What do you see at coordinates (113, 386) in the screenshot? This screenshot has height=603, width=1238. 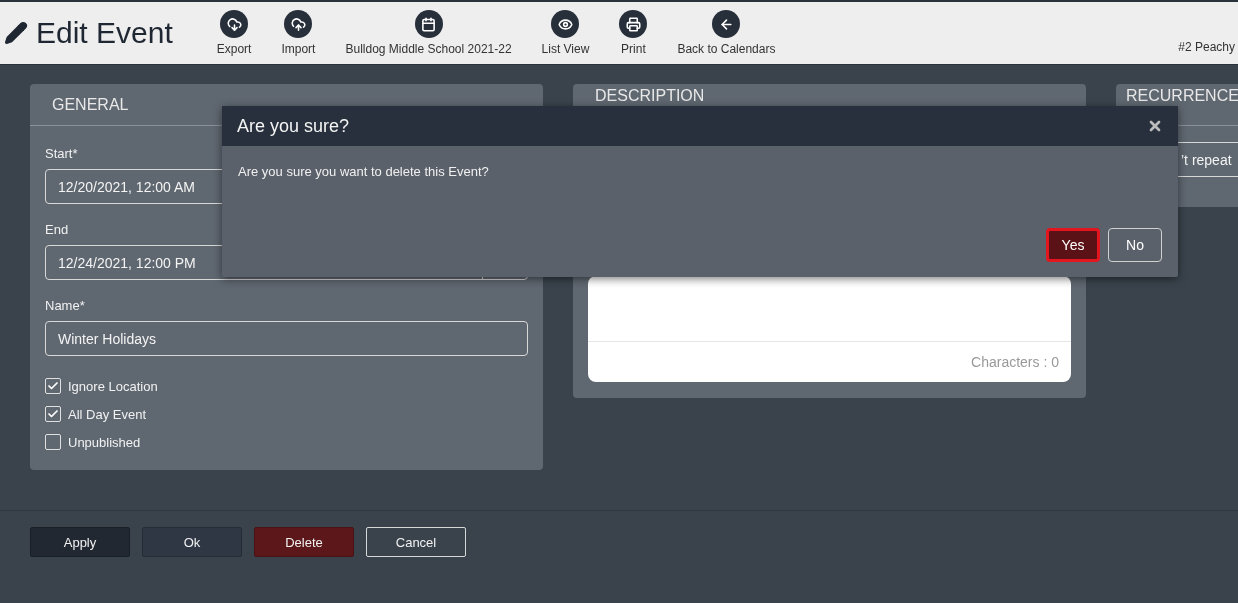 I see `checkbox-label: Ignore Location` at bounding box center [113, 386].